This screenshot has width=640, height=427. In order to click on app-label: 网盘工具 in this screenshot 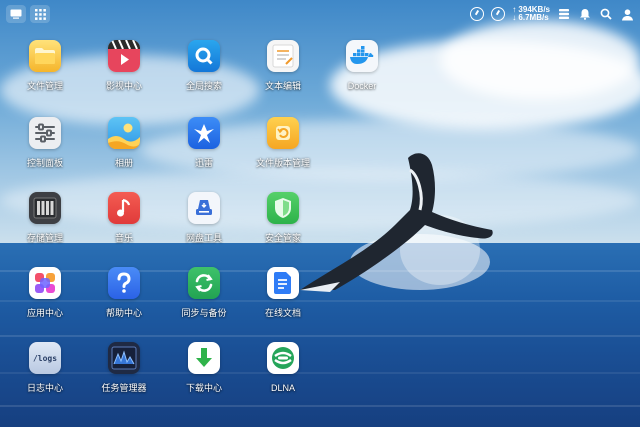, I will do `click(203, 238)`.